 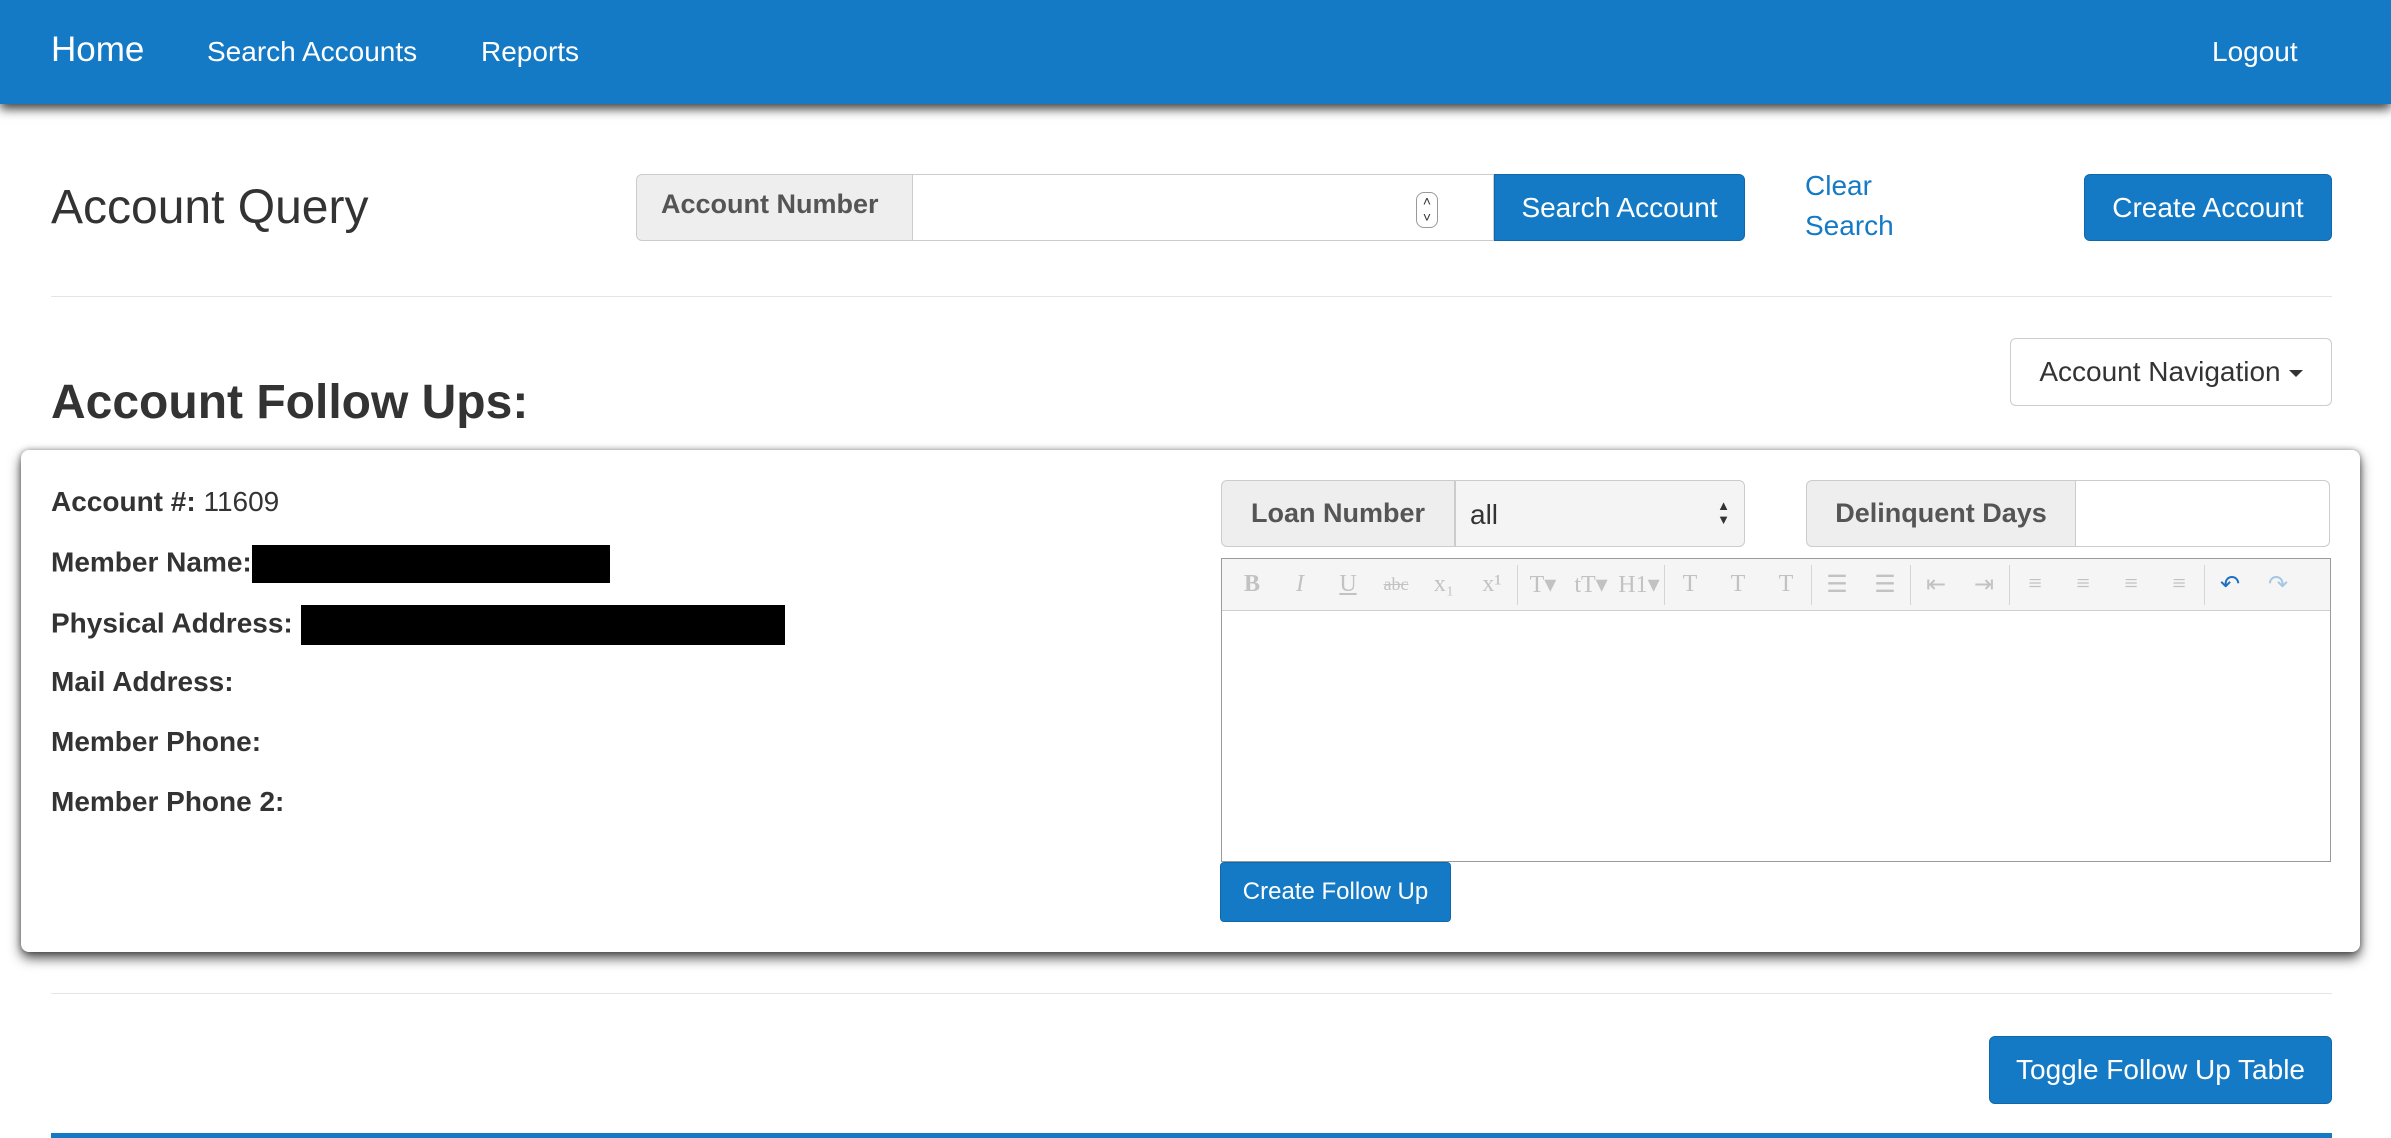 I want to click on outdent-icon: ⇤, so click(x=1936, y=585).